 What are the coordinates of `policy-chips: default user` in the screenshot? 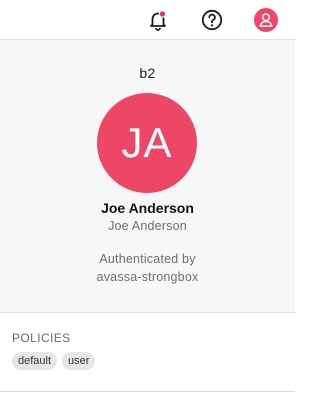 It's located at (54, 361).